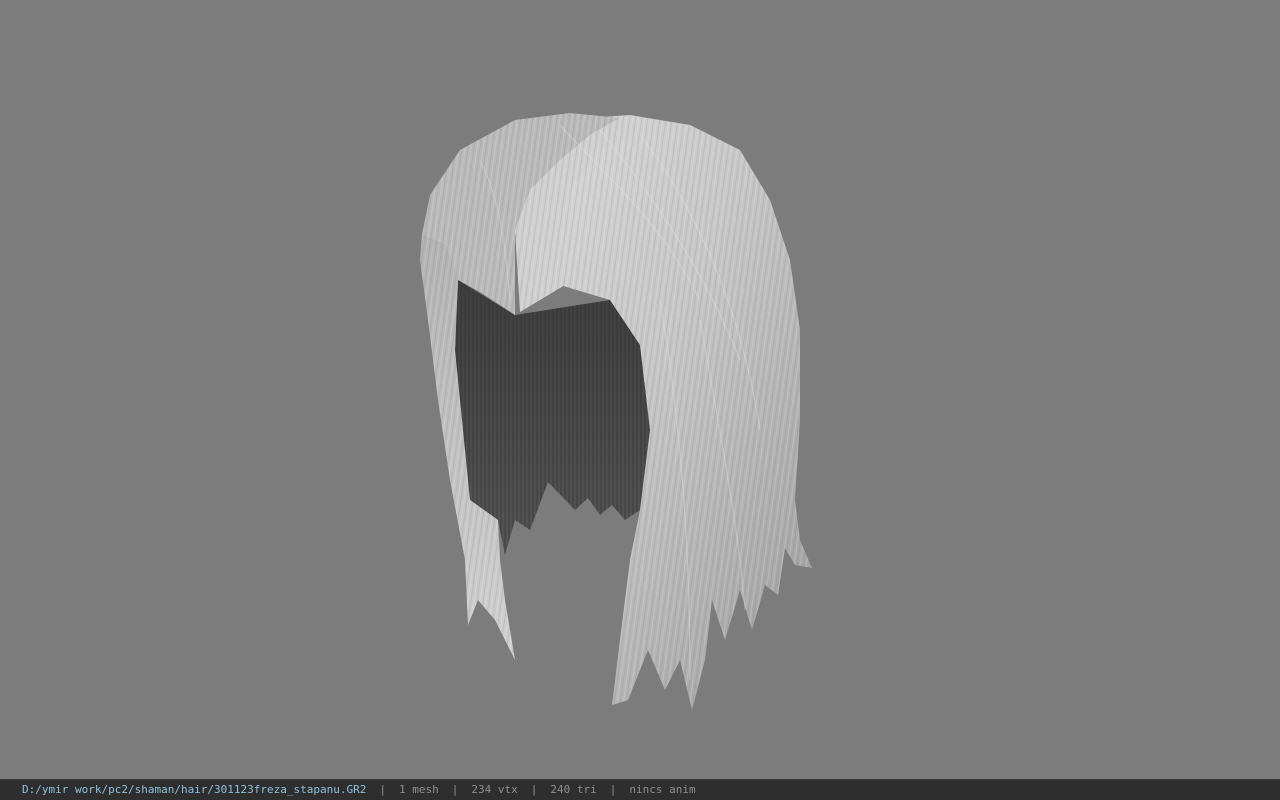 This screenshot has height=800, width=1280. Describe the element at coordinates (573, 789) in the screenshot. I see `triangle-count: 240 tri` at that location.